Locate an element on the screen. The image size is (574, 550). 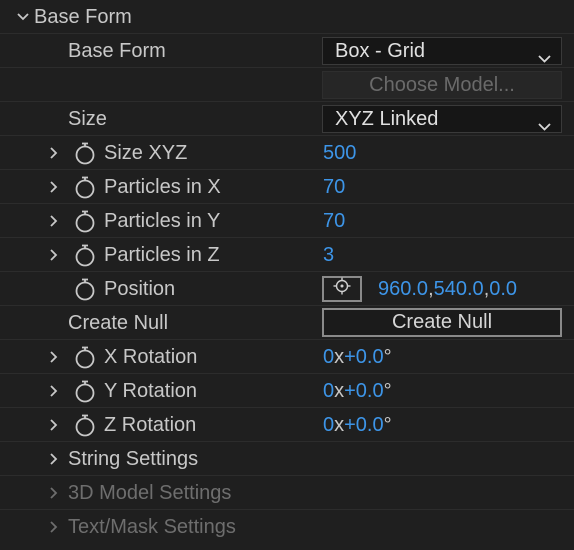
base-form-label: Base Form is located at coordinates (117, 51).